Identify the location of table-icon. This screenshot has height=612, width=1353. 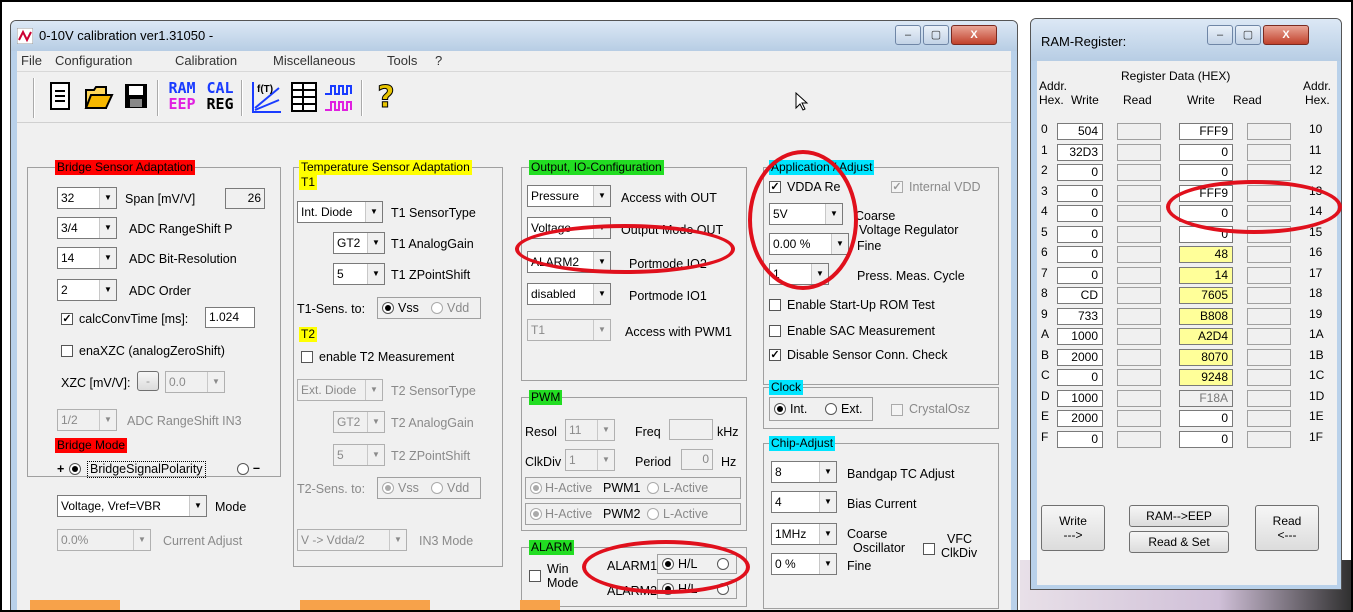
(304, 98).